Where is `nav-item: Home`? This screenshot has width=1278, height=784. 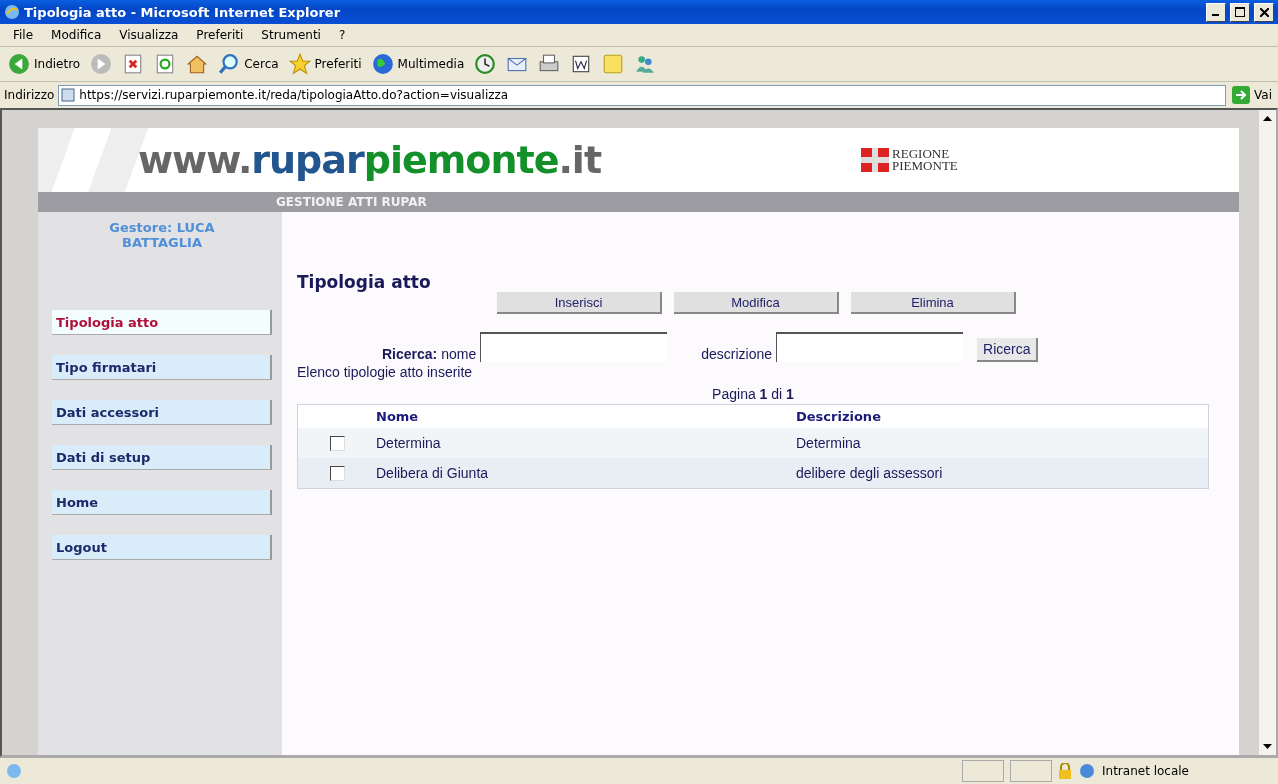 nav-item: Home is located at coordinates (162, 502).